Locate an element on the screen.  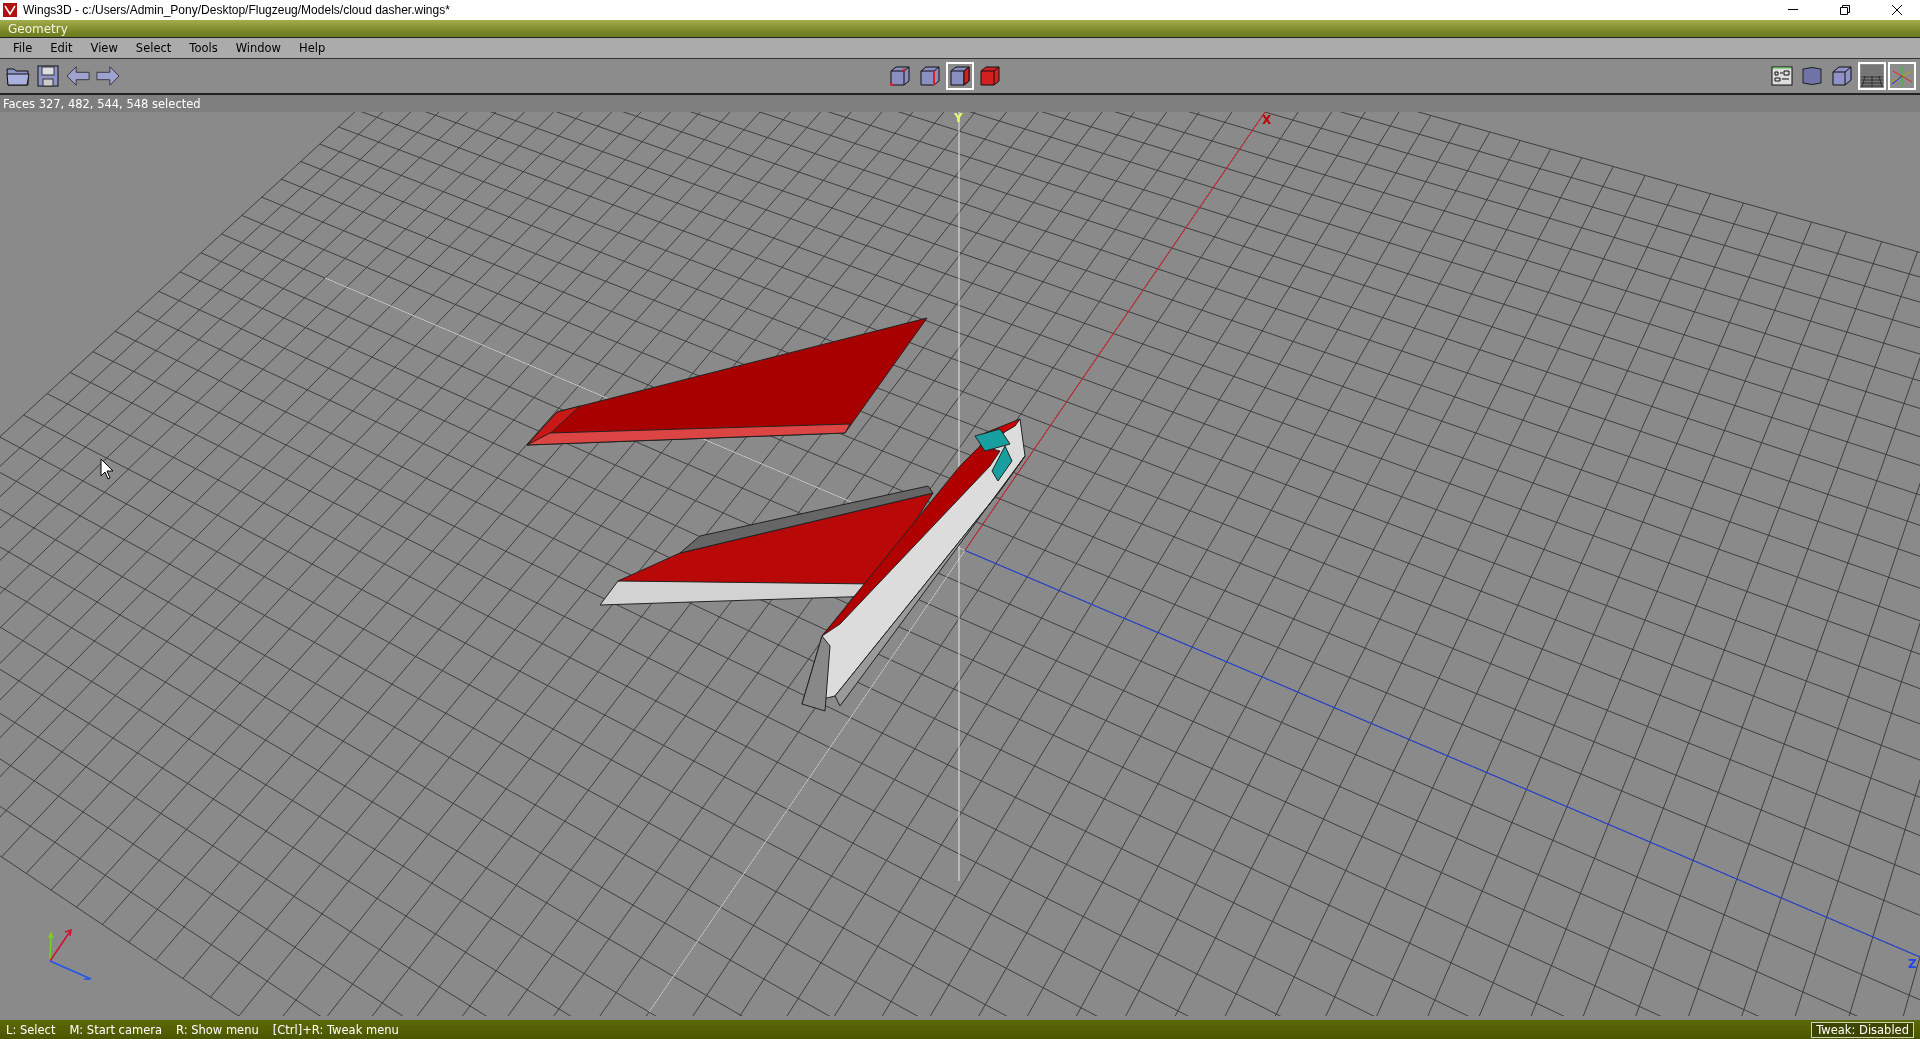
app-logo-icon is located at coordinates (10, 10).